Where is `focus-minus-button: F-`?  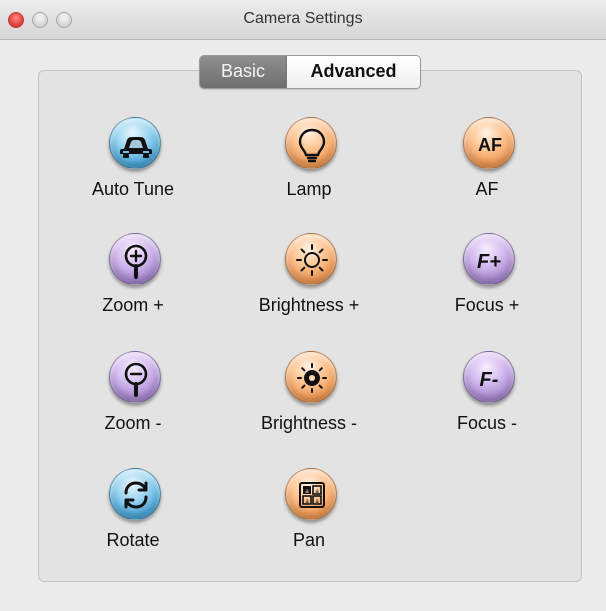 focus-minus-button: F- is located at coordinates (489, 377).